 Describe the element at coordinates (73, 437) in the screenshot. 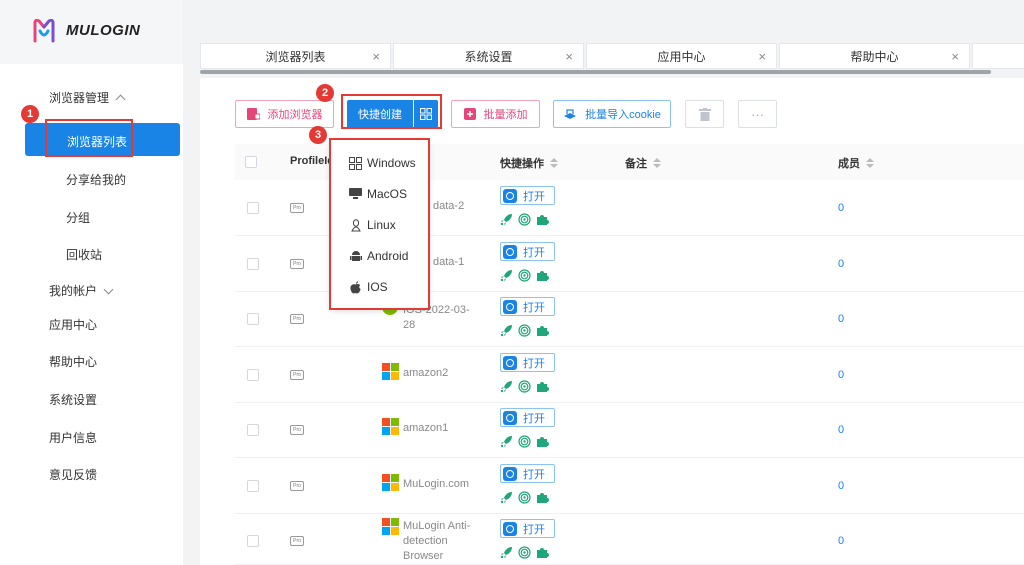

I see `sidebar-item-user-info: 用户信息` at that location.